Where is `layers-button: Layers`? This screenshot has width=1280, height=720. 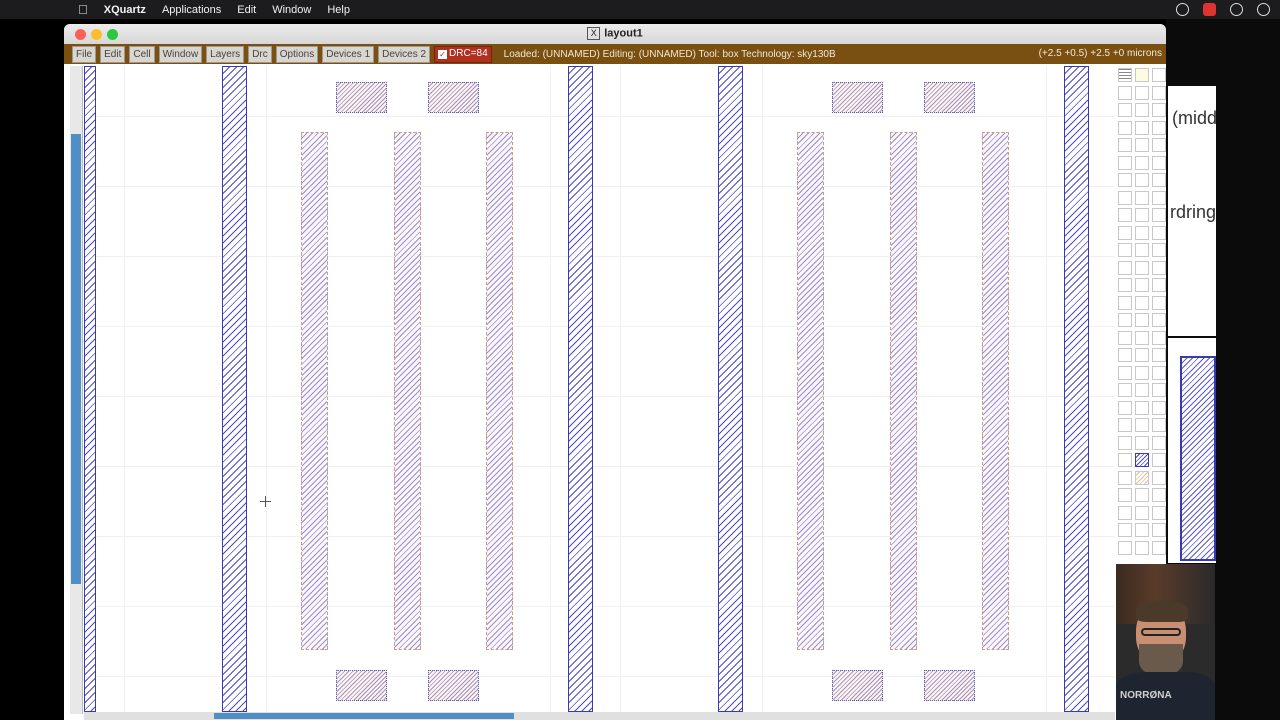
layers-button: Layers is located at coordinates (225, 54).